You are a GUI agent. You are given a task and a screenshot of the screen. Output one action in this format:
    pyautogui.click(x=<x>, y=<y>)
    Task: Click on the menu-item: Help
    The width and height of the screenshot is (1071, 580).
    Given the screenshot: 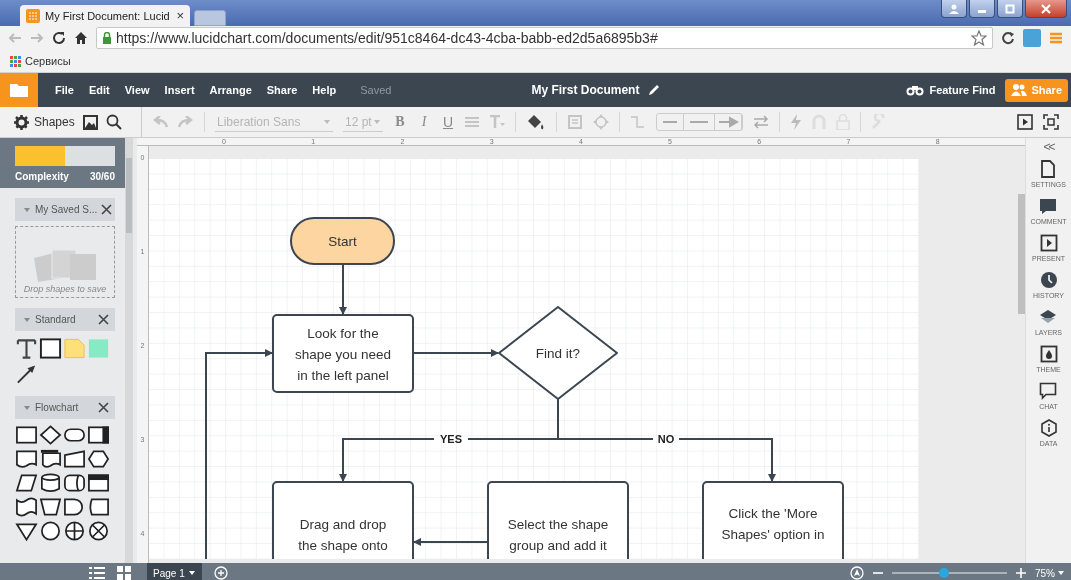 What is the action you would take?
    pyautogui.click(x=324, y=90)
    